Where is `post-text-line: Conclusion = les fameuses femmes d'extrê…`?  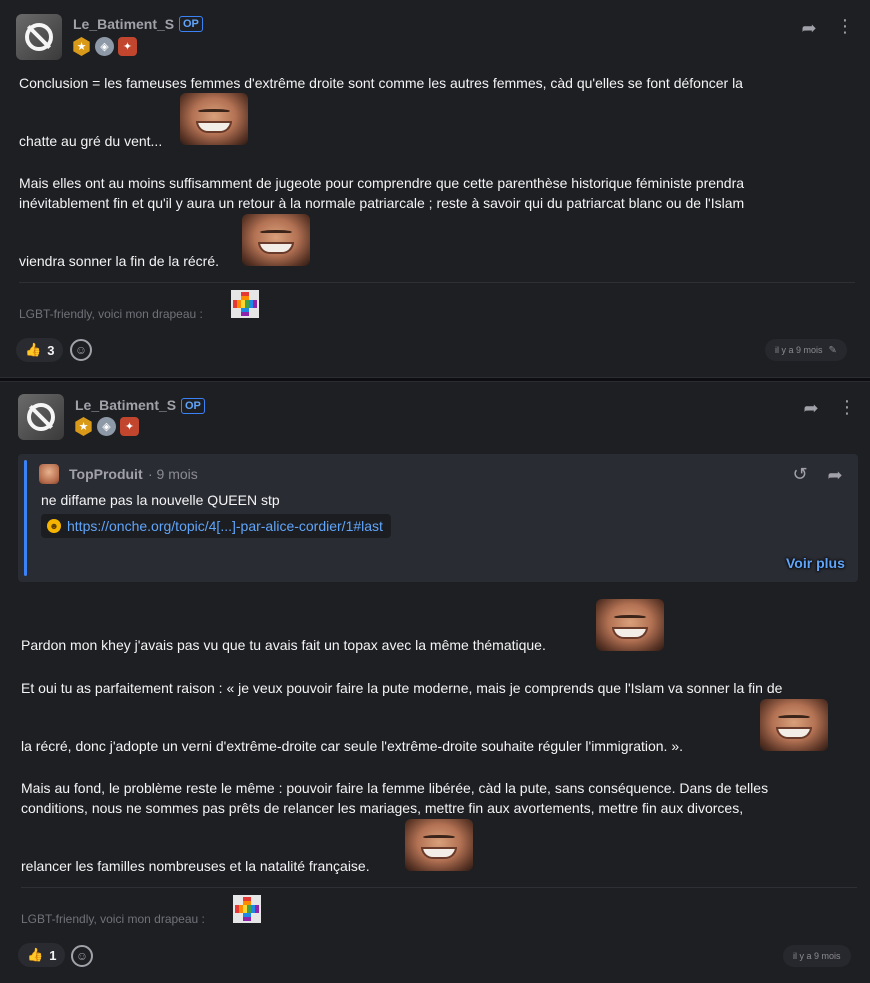
post-text-line: Conclusion = les fameuses femmes d'extrê… is located at coordinates (381, 83).